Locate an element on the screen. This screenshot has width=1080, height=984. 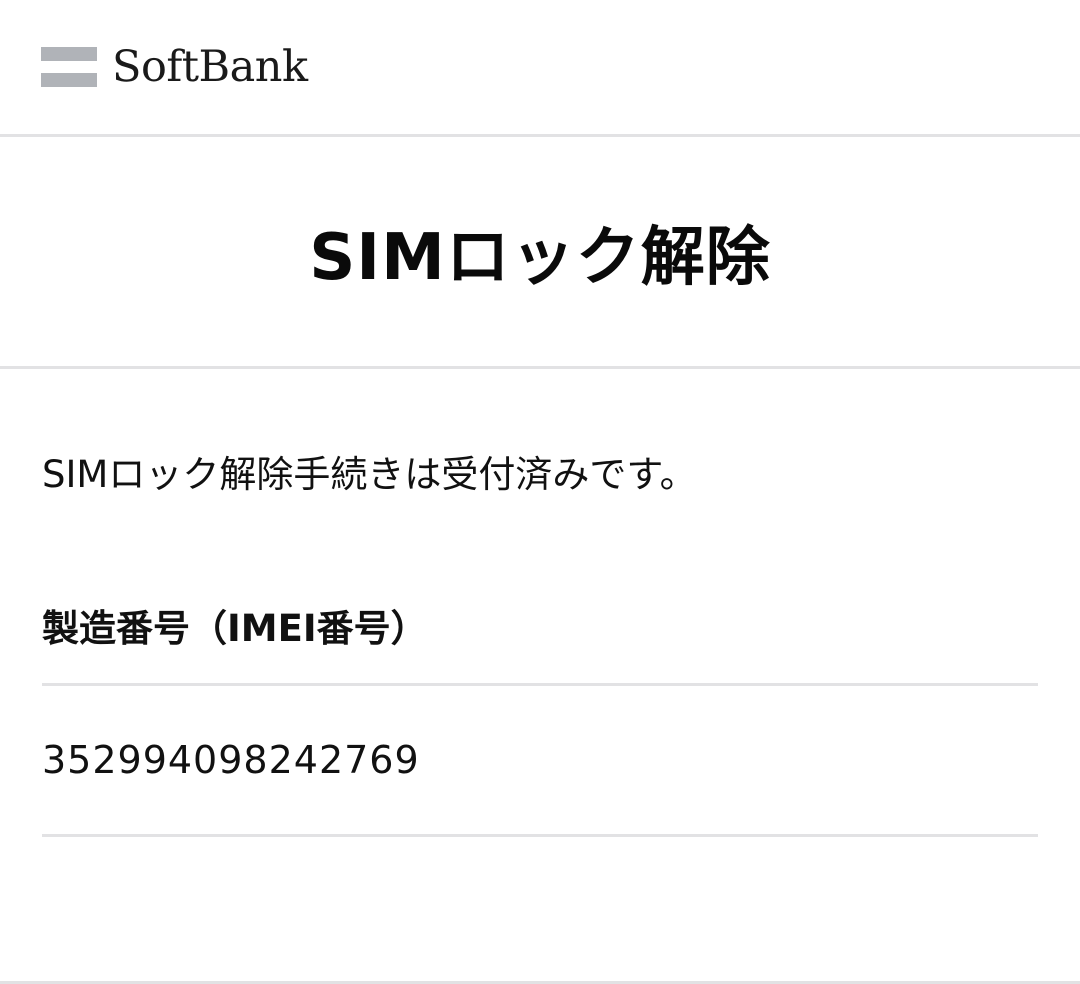
status-message: SIMロック解除手続きは受付済みです。 is located at coordinates (369, 474).